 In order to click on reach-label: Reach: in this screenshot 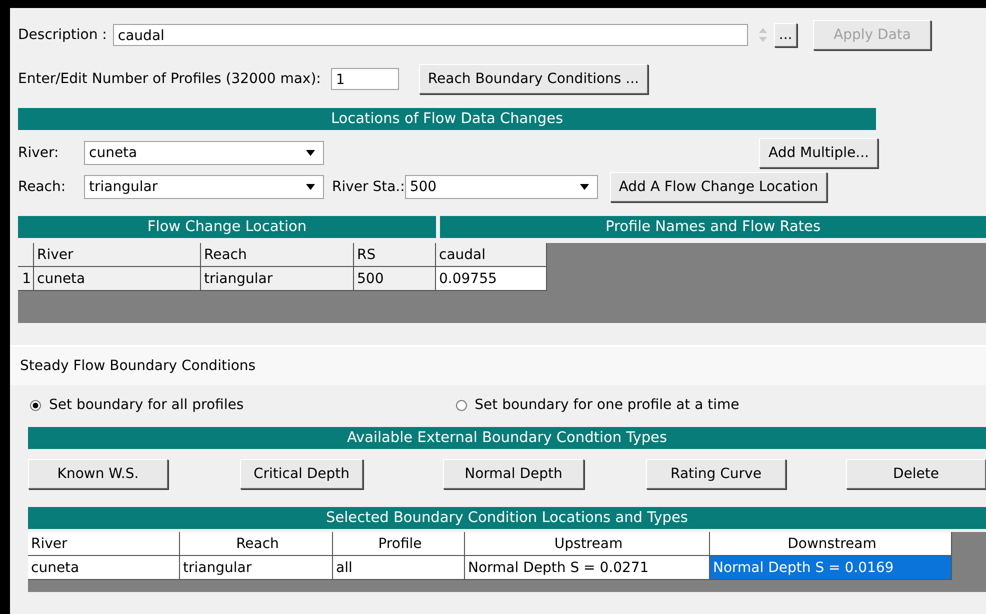, I will do `click(42, 186)`.